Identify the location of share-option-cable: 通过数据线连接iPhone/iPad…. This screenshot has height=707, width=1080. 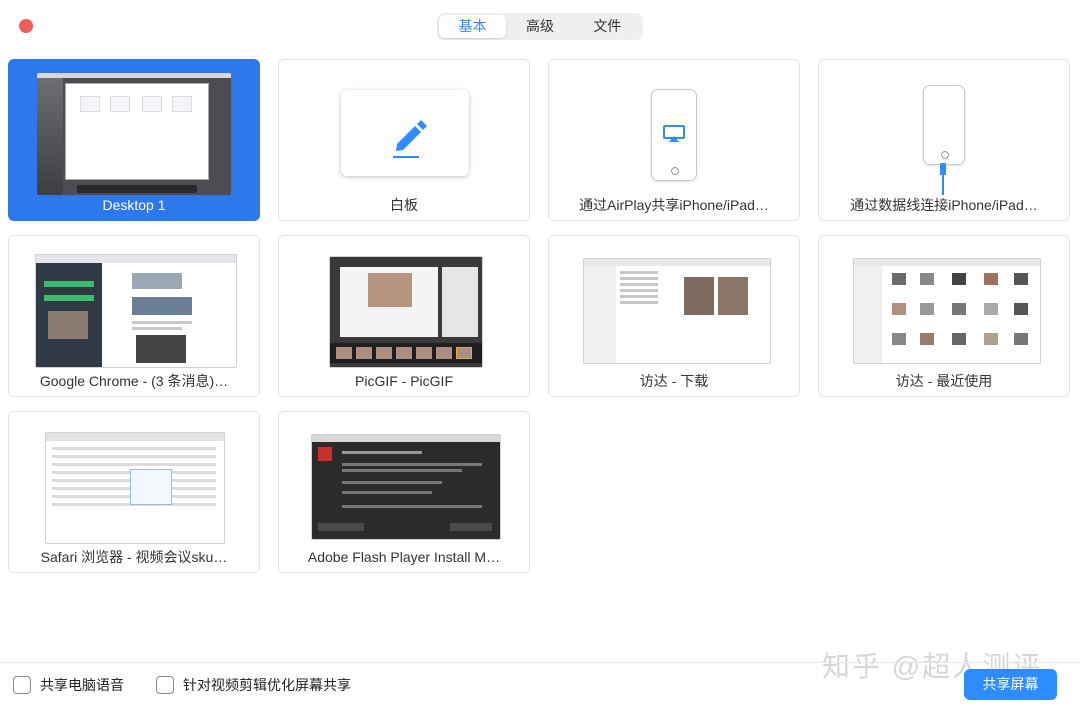
(944, 140).